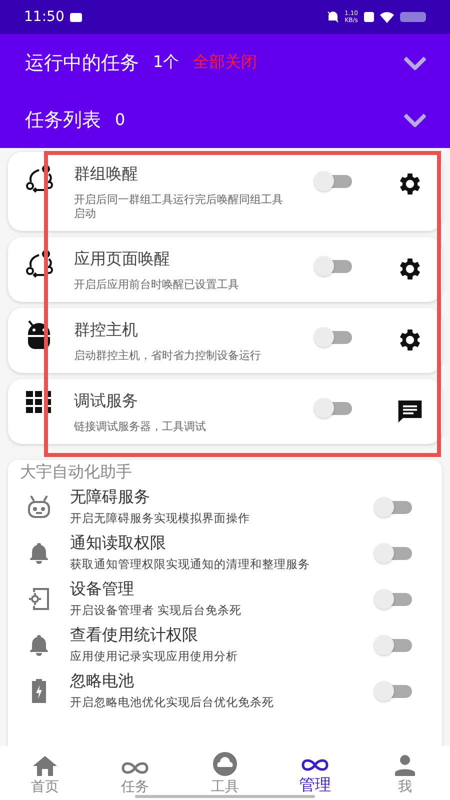  I want to click on task-count: 1个, so click(166, 62).